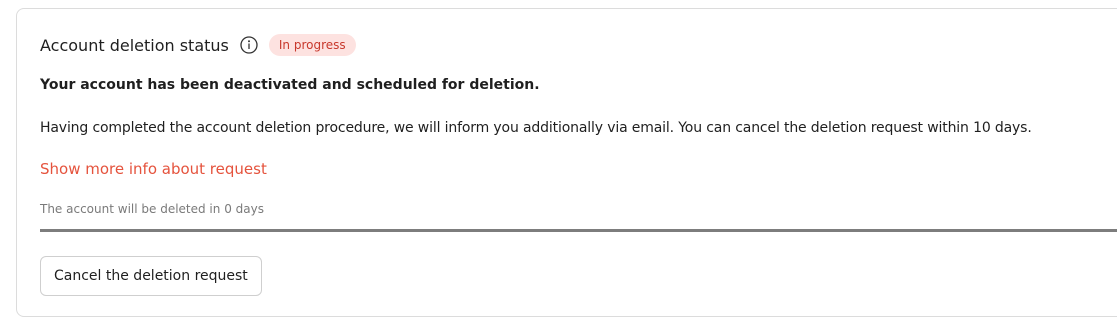  Describe the element at coordinates (134, 45) in the screenshot. I see `card-title: Account deletion status` at that location.